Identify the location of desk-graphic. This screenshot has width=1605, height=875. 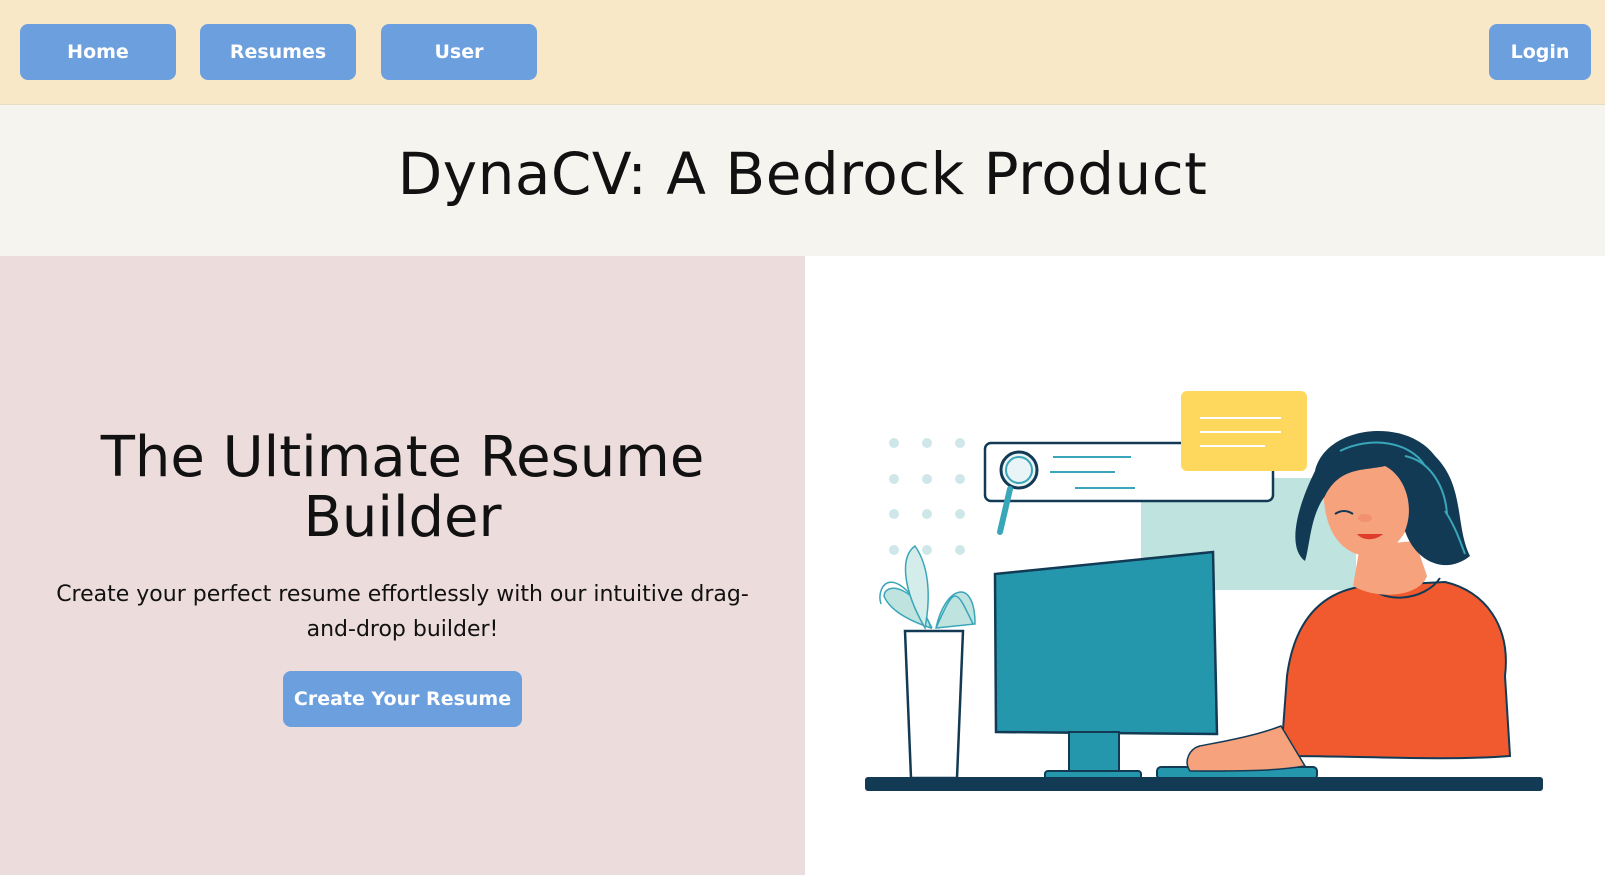
(1204, 784).